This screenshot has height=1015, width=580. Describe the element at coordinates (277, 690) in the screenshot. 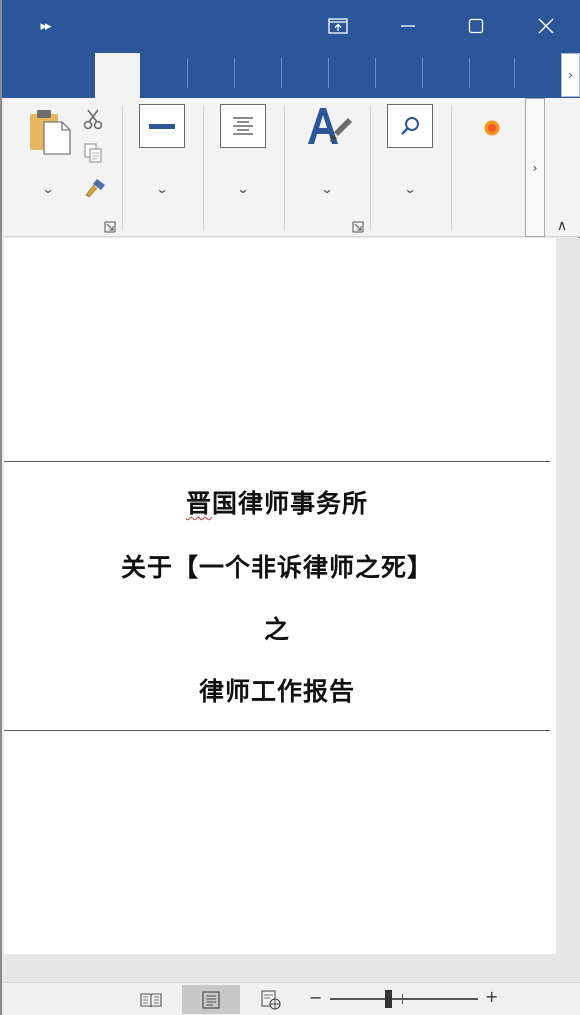

I see `document-line-report-title: 律师工作报告` at that location.